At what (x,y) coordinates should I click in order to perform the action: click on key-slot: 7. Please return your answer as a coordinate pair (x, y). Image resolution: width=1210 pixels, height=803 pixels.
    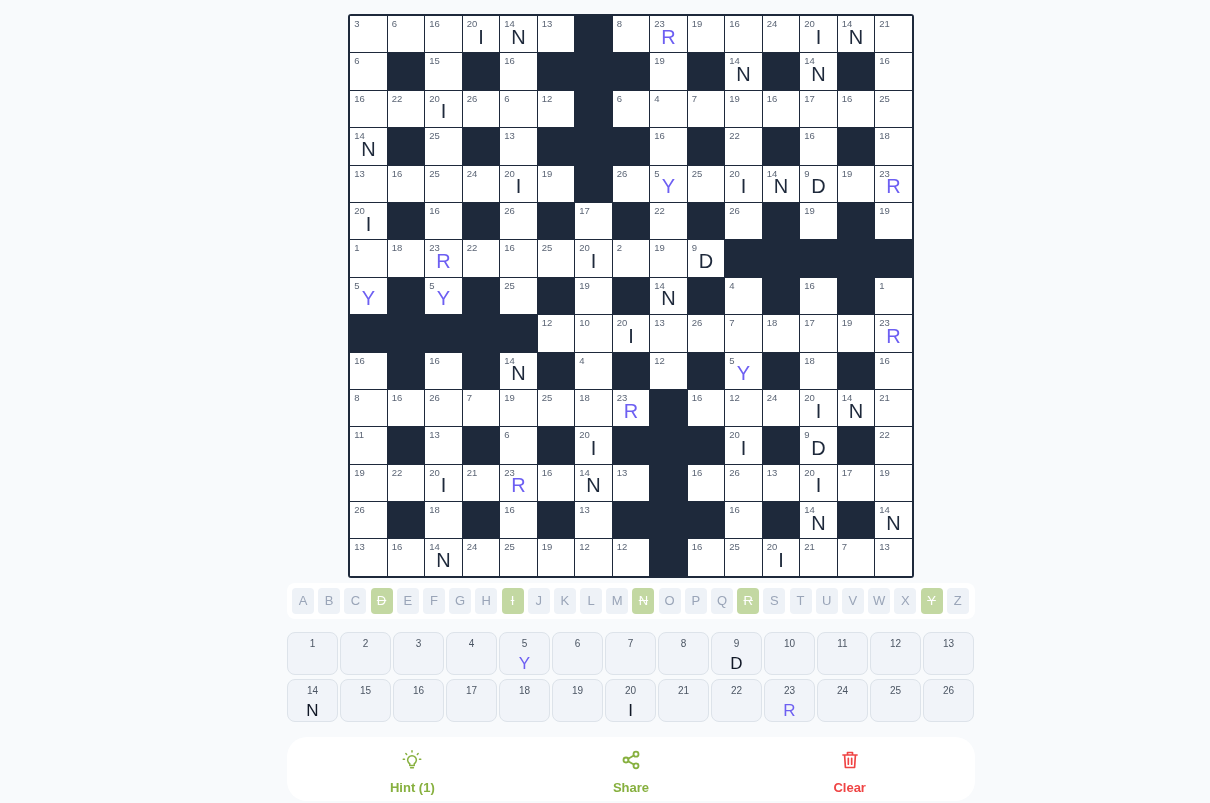
    Looking at the image, I should click on (630, 653).